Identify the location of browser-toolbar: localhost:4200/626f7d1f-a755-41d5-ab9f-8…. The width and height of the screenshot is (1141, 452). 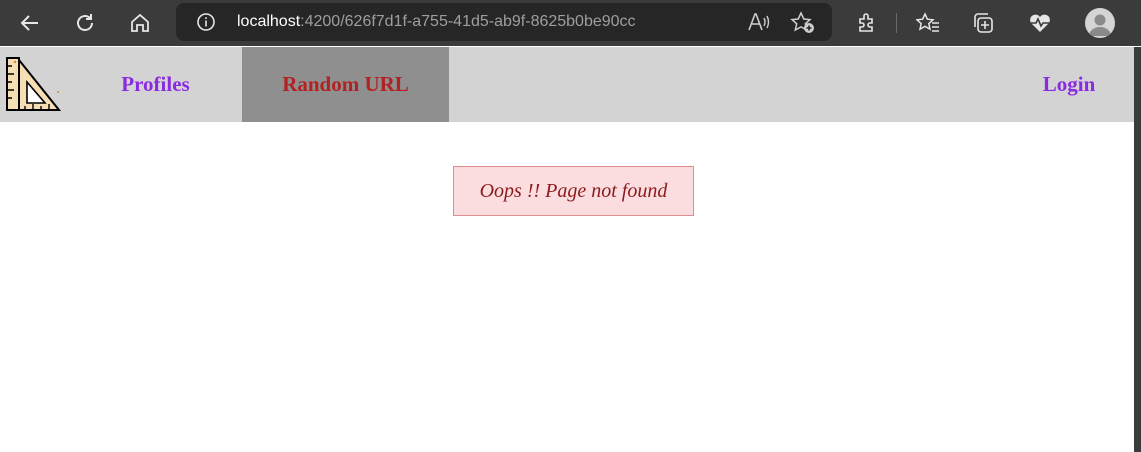
(570, 23).